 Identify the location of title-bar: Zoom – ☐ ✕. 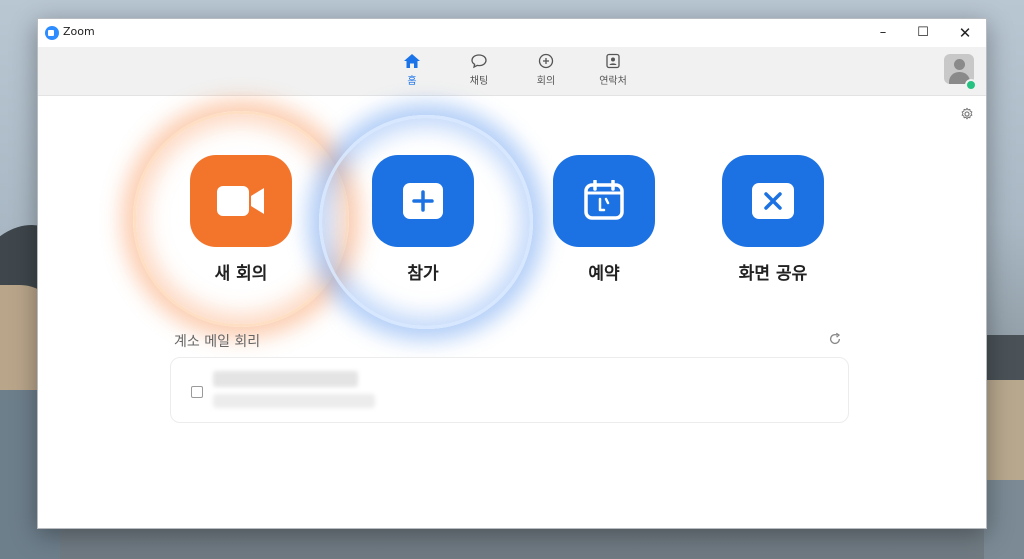
(512, 33).